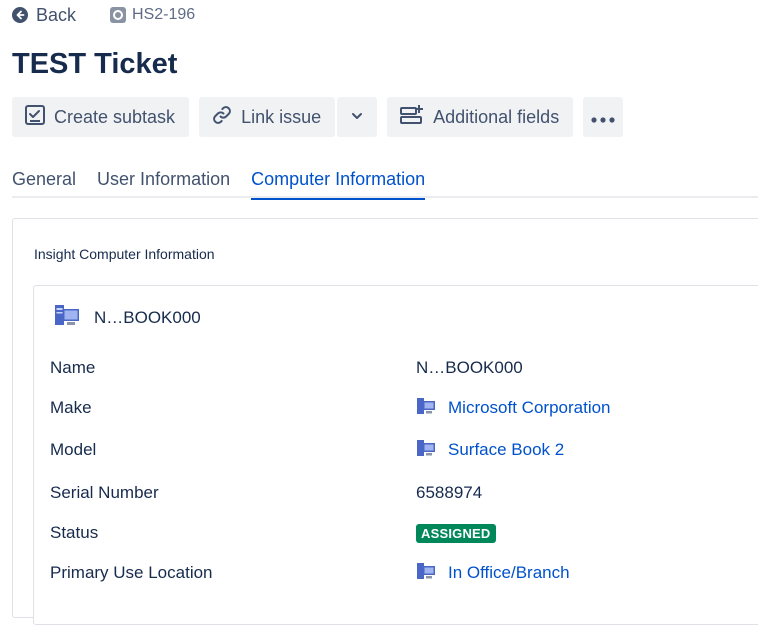 The width and height of the screenshot is (758, 625). Describe the element at coordinates (509, 572) in the screenshot. I see `location-value: In Office/Branch` at that location.